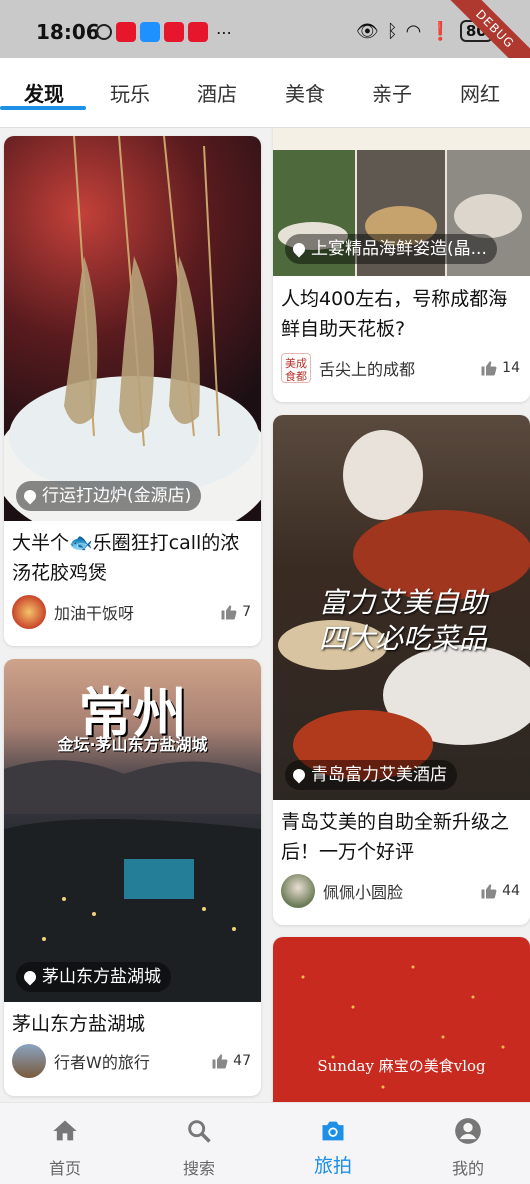  I want to click on wifi-icon: ◠, so click(413, 31).